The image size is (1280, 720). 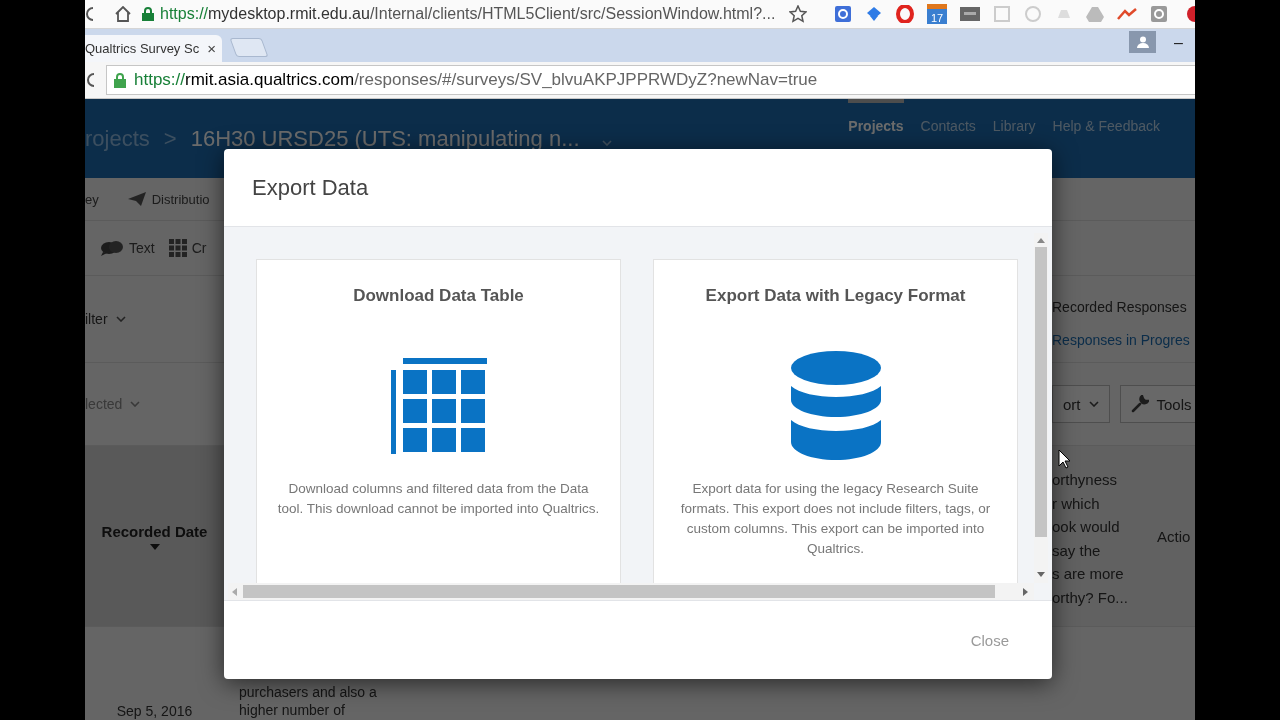 What do you see at coordinates (1178, 43) in the screenshot?
I see `minimize-button: –` at bounding box center [1178, 43].